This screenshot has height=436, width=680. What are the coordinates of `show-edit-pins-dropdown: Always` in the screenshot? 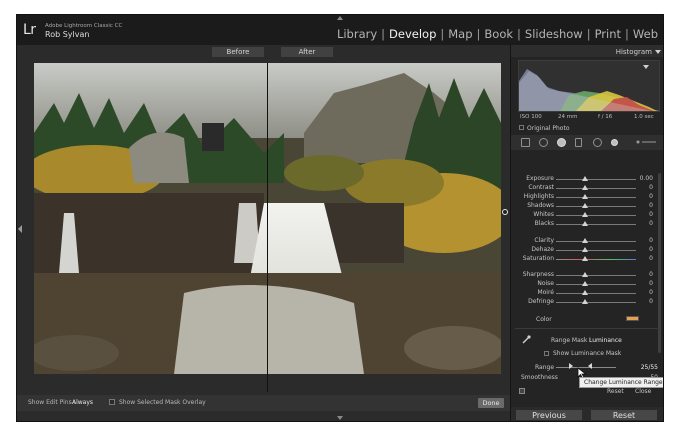 It's located at (82, 402).